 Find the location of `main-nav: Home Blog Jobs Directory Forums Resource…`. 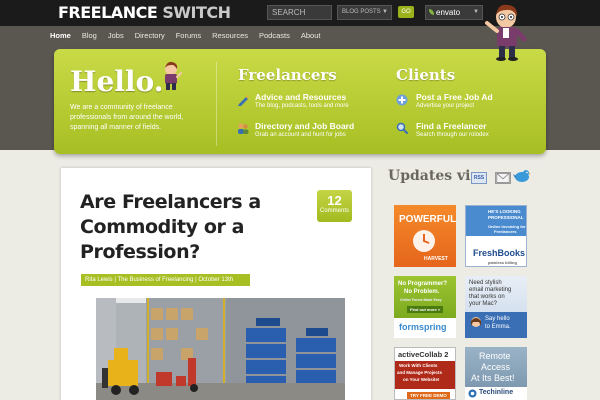

main-nav: Home Blog Jobs Directory Forums Resource… is located at coordinates (185, 35).